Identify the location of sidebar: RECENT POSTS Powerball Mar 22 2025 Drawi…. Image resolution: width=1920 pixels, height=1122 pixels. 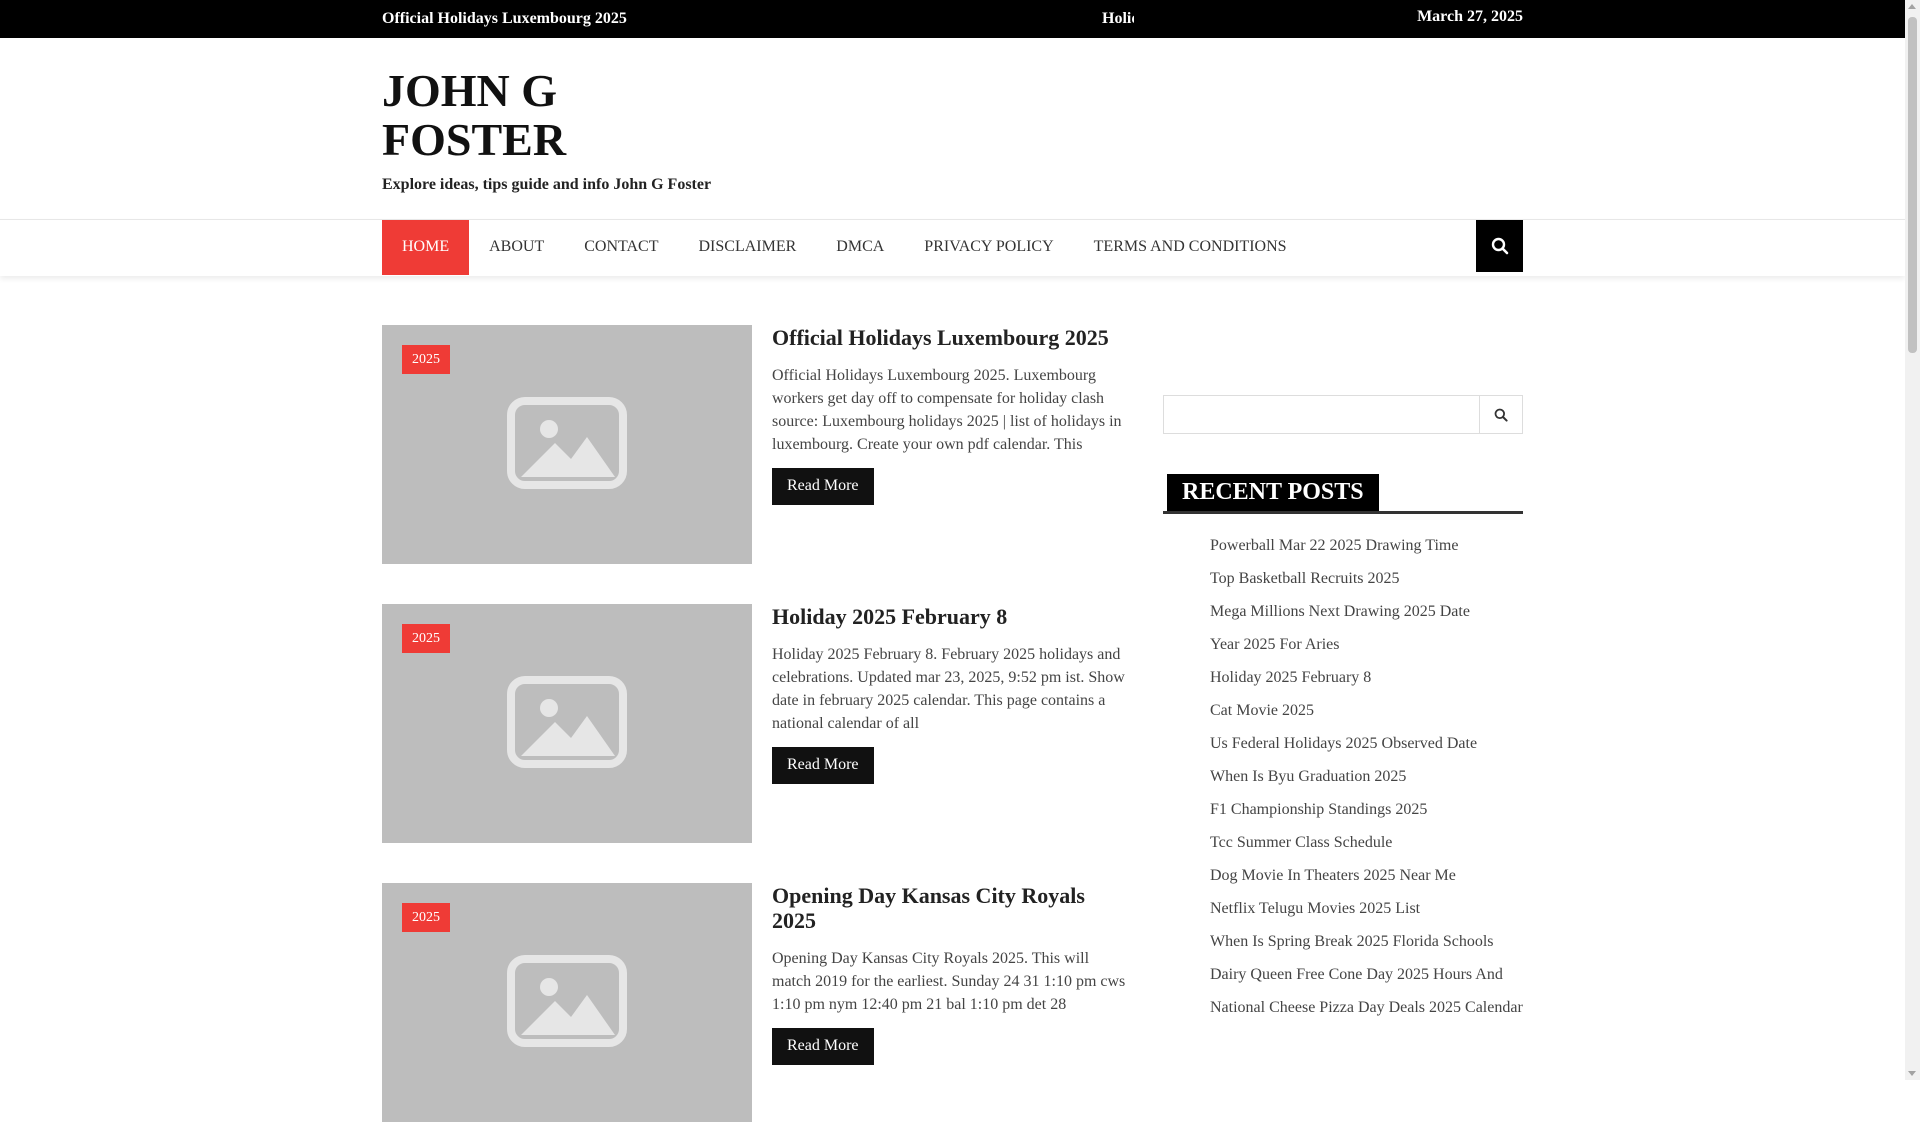
(1343, 712).